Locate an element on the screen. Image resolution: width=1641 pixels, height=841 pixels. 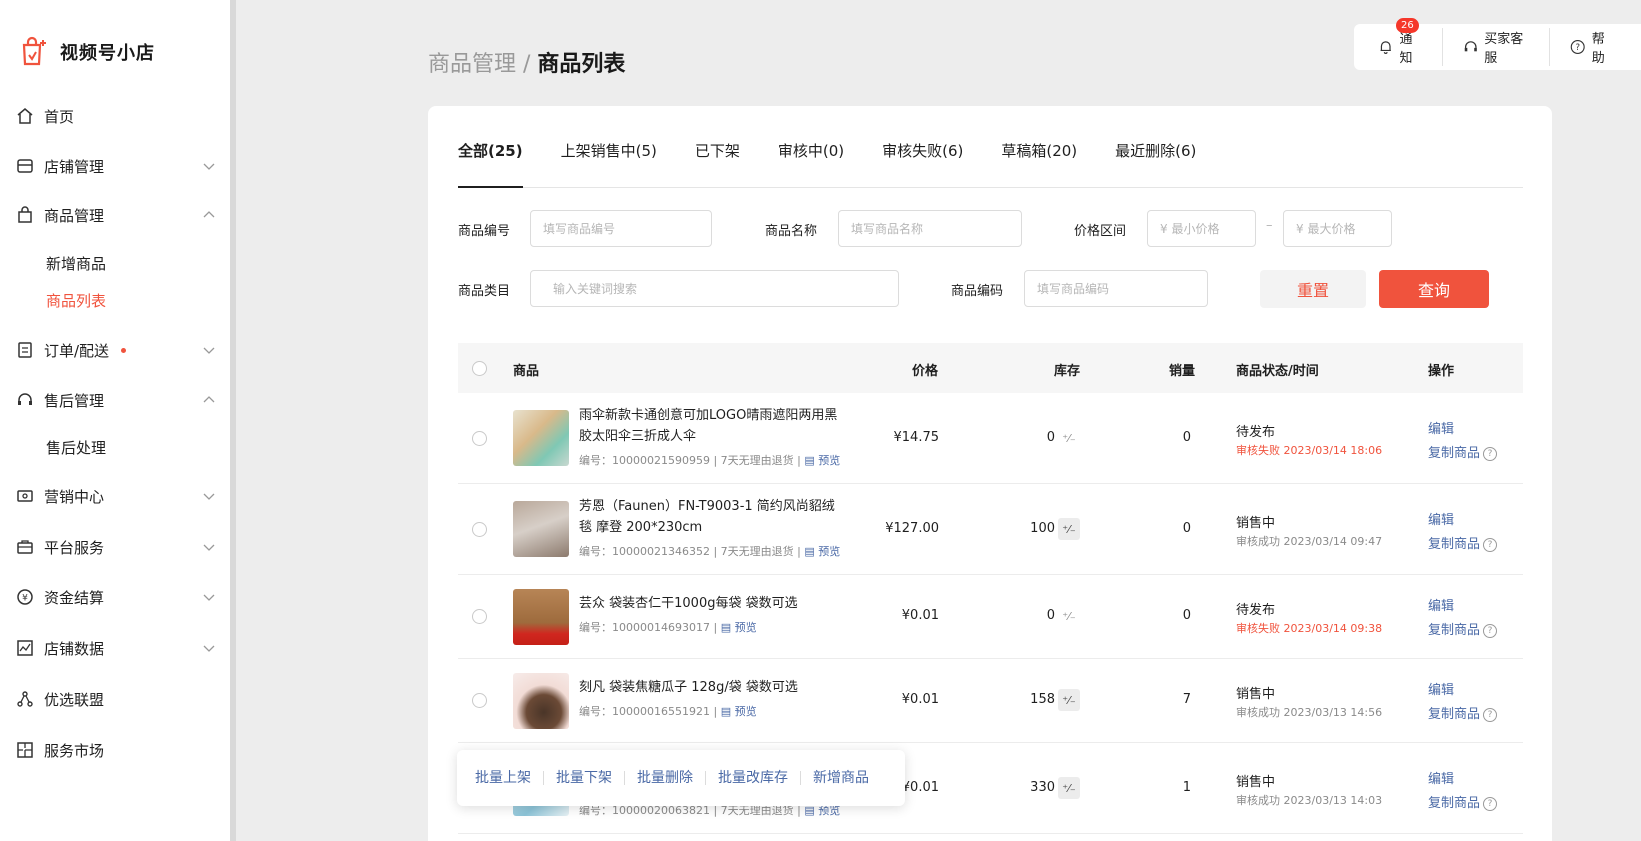
nav-product: 商品管理 is located at coordinates (116, 215).